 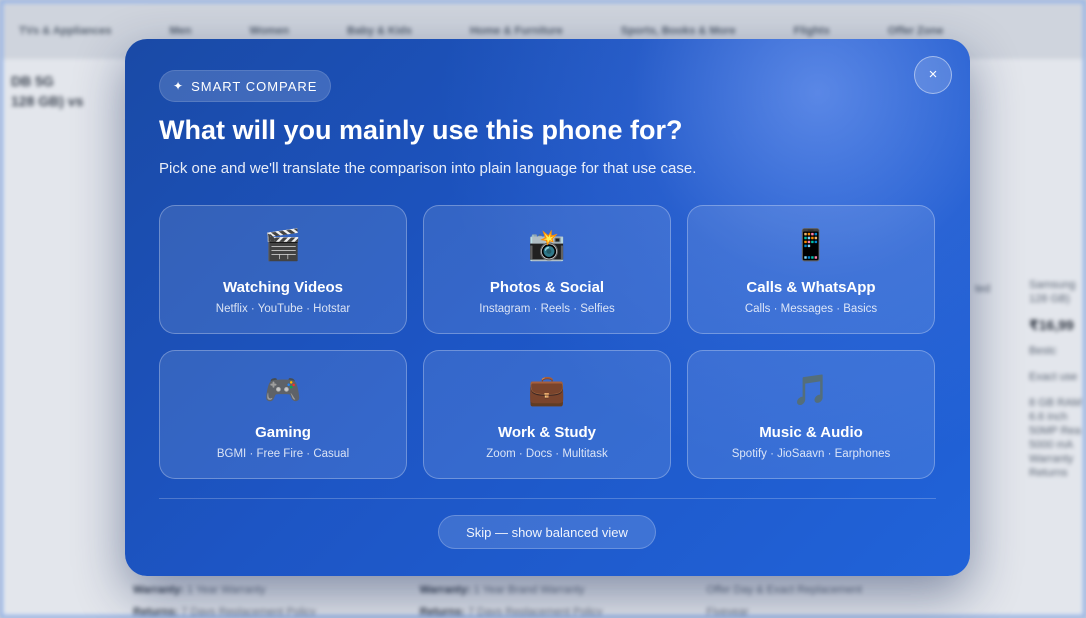 I want to click on mobile-phone-icon: 📱, so click(x=811, y=245).